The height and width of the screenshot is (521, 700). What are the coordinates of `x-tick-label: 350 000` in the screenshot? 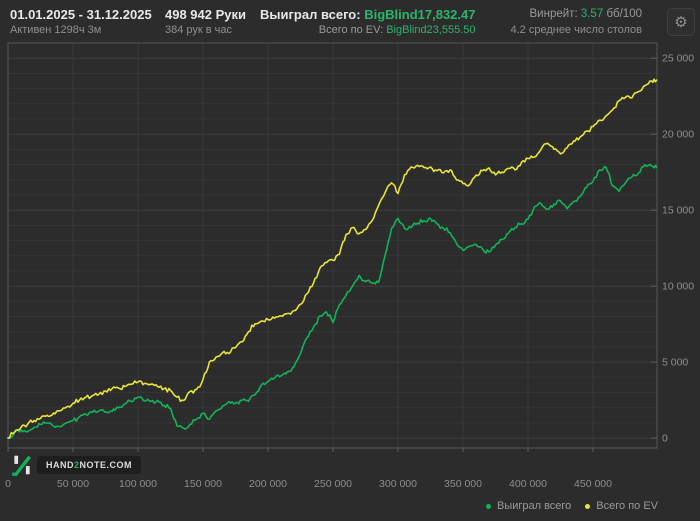 It's located at (463, 484).